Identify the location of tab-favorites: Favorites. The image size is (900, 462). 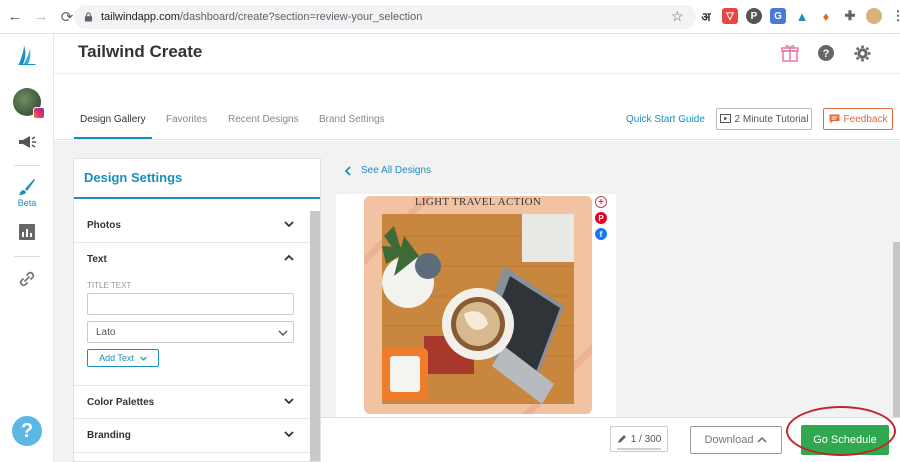
(186, 119).